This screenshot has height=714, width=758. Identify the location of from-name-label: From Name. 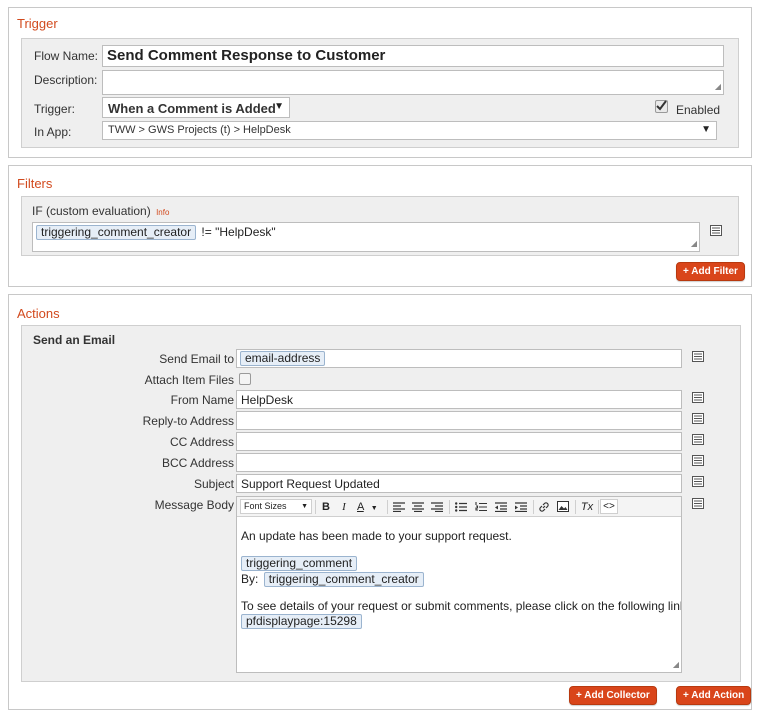
(202, 400).